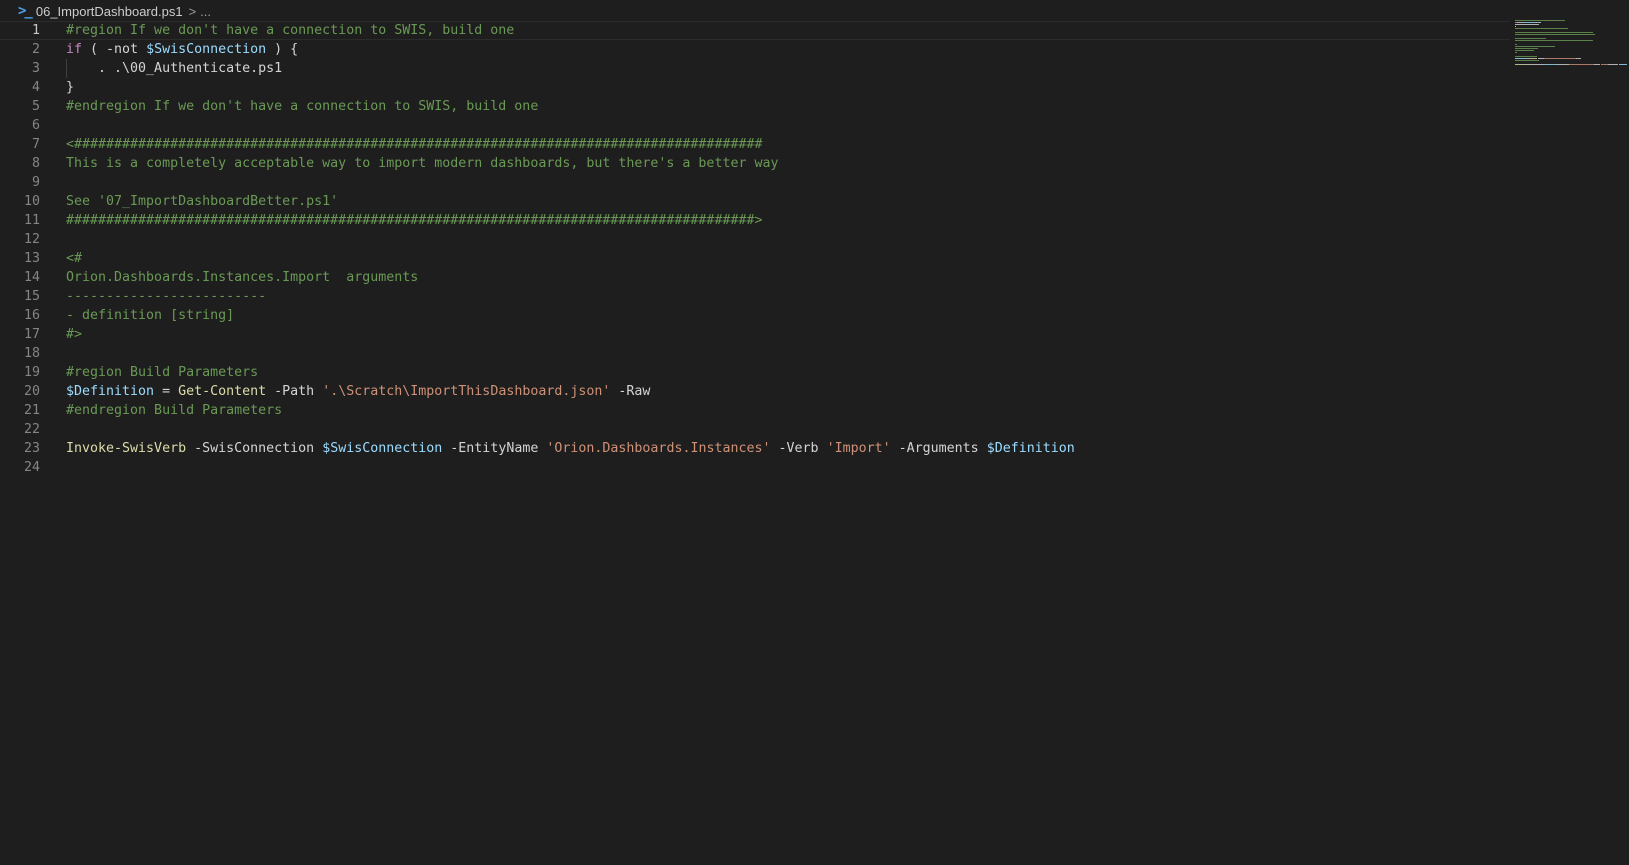  Describe the element at coordinates (25, 11) in the screenshot. I see `powershell-icon: >_` at that location.